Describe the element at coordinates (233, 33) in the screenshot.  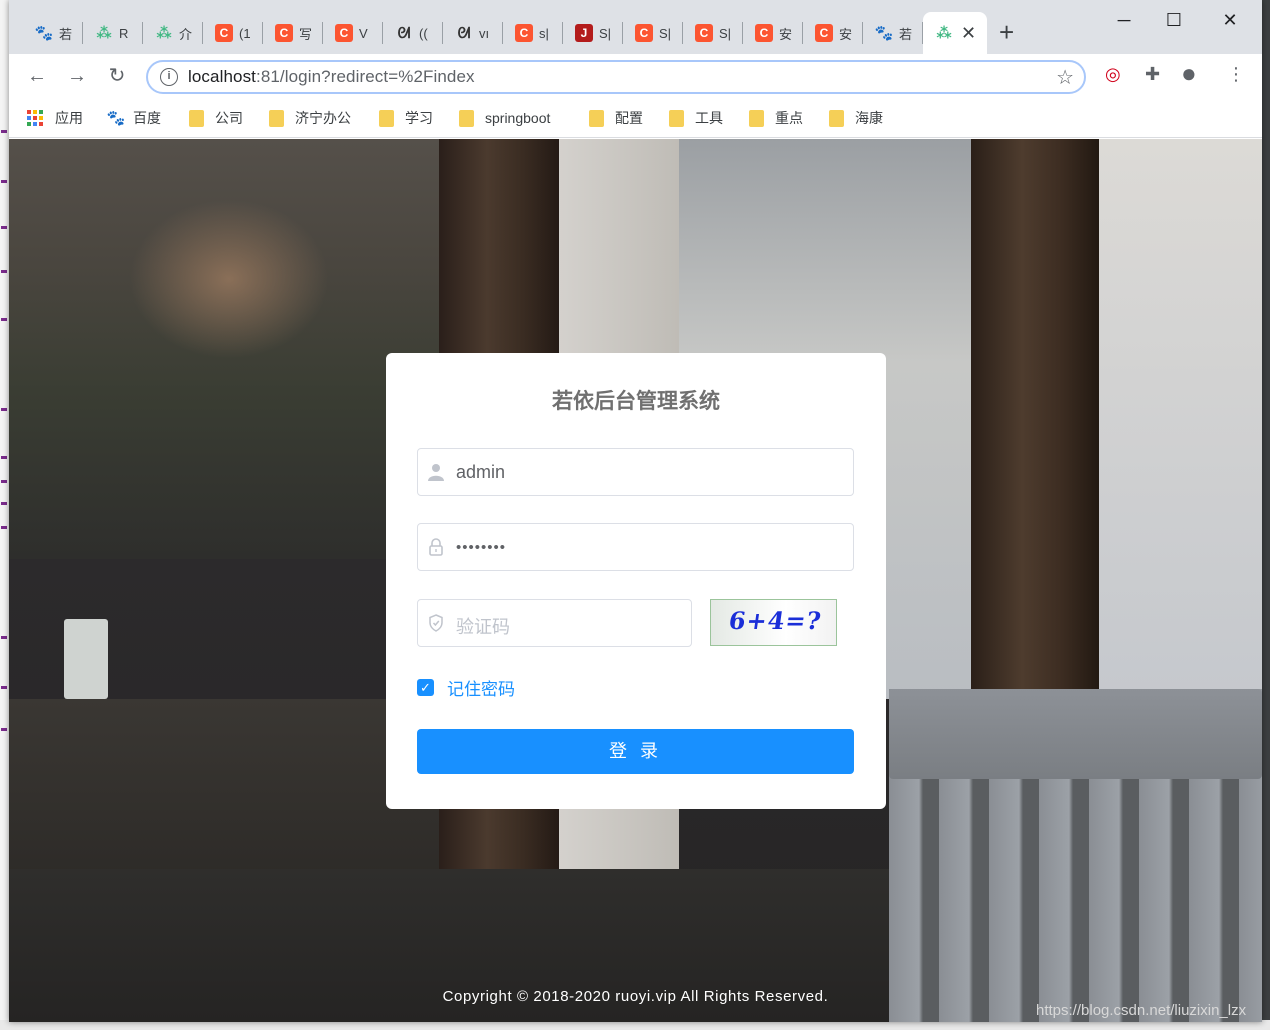
I see `browser-tab: C (1` at that location.